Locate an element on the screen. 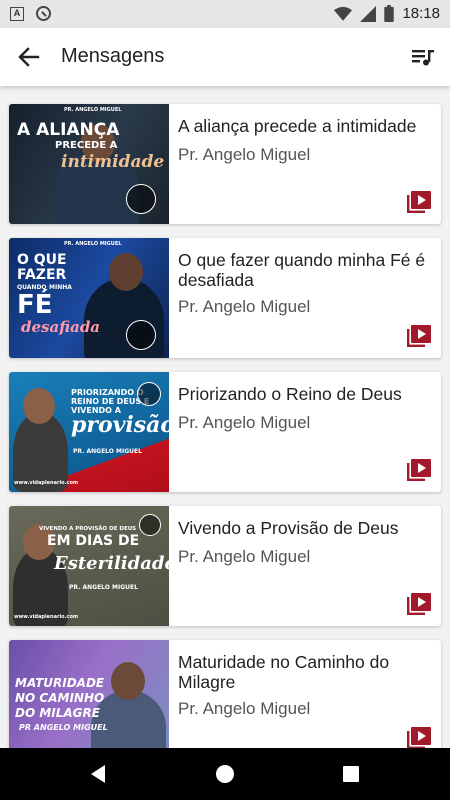  signal-icon is located at coordinates (368, 13).